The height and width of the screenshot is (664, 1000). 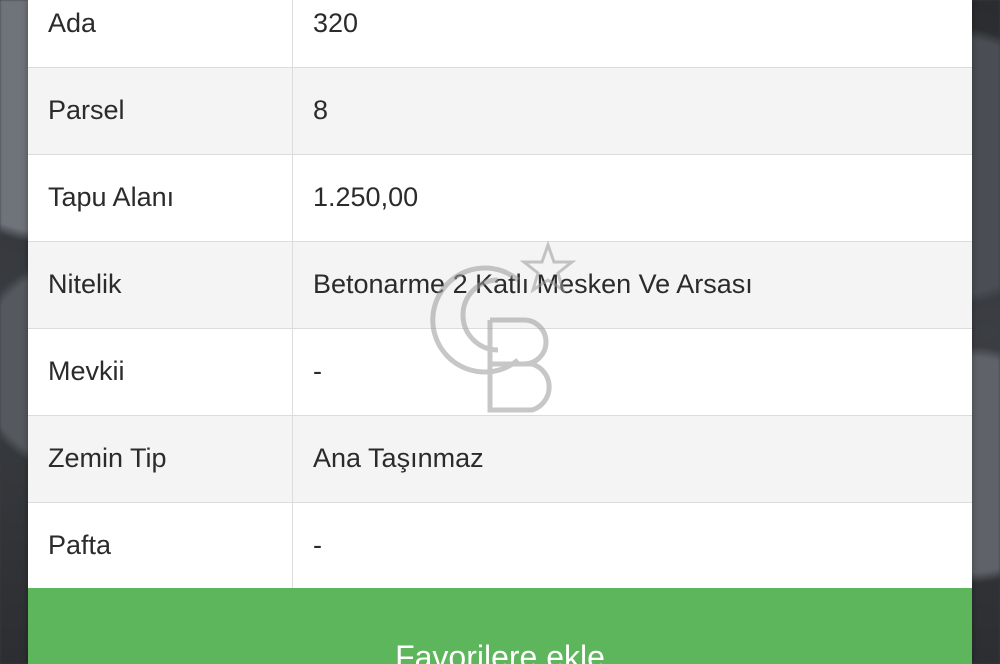 I want to click on row-label: Zemin Tip, so click(x=160, y=458).